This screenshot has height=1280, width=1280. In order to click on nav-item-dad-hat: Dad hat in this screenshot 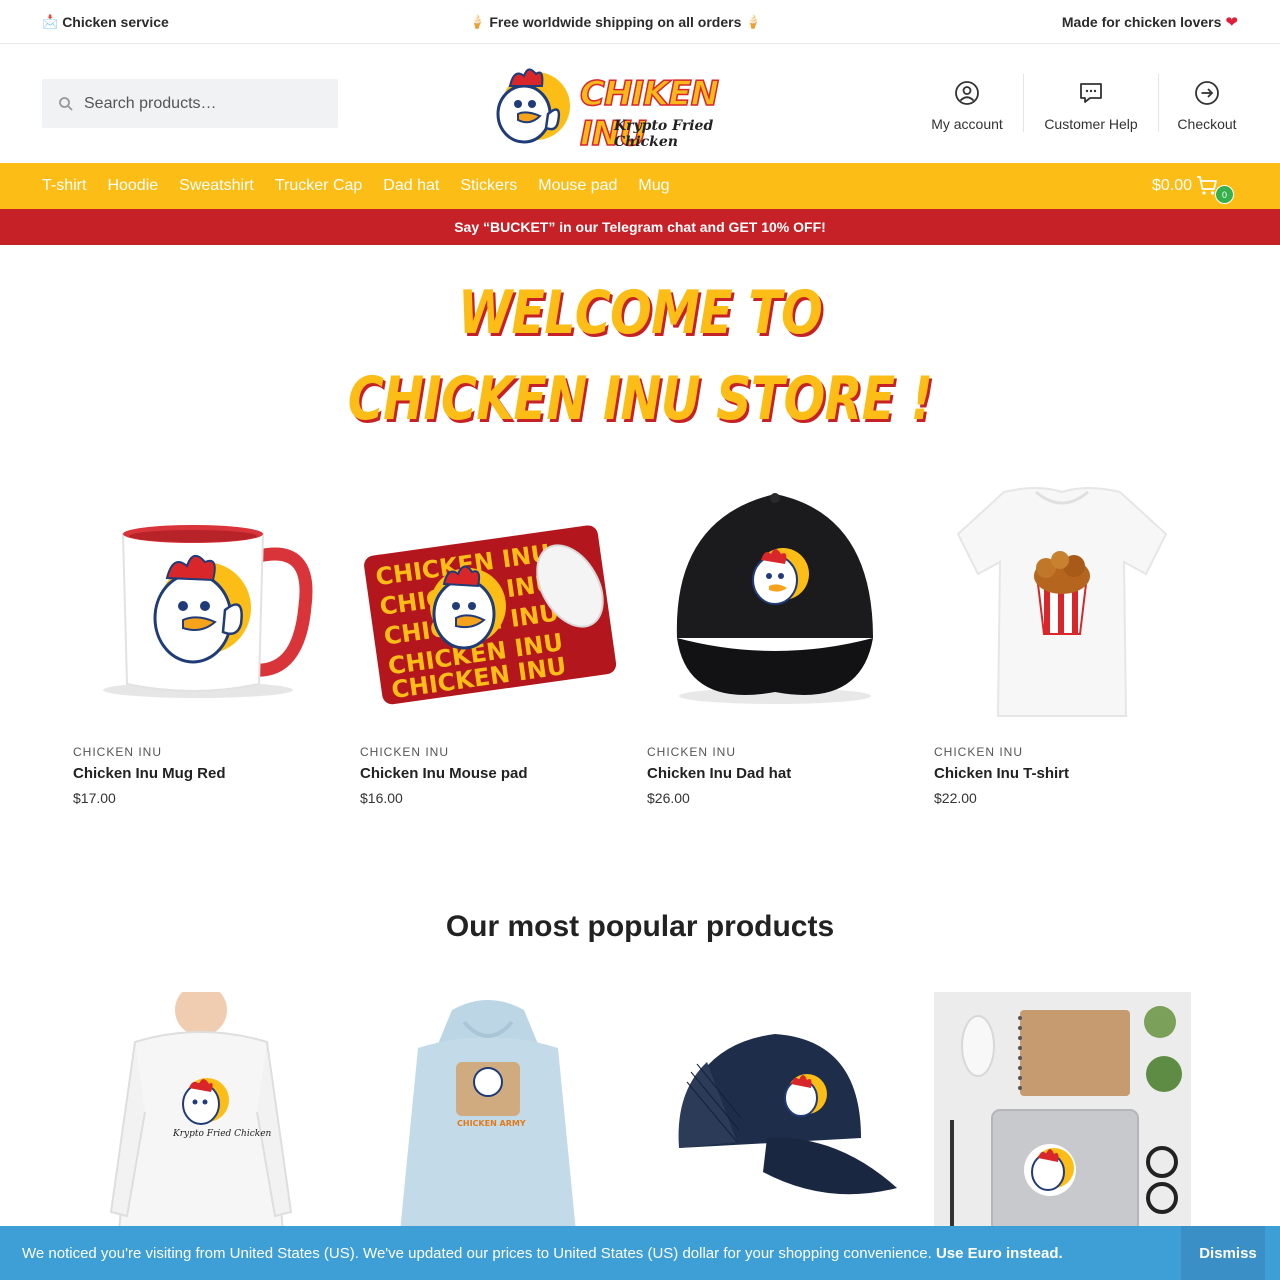, I will do `click(411, 186)`.